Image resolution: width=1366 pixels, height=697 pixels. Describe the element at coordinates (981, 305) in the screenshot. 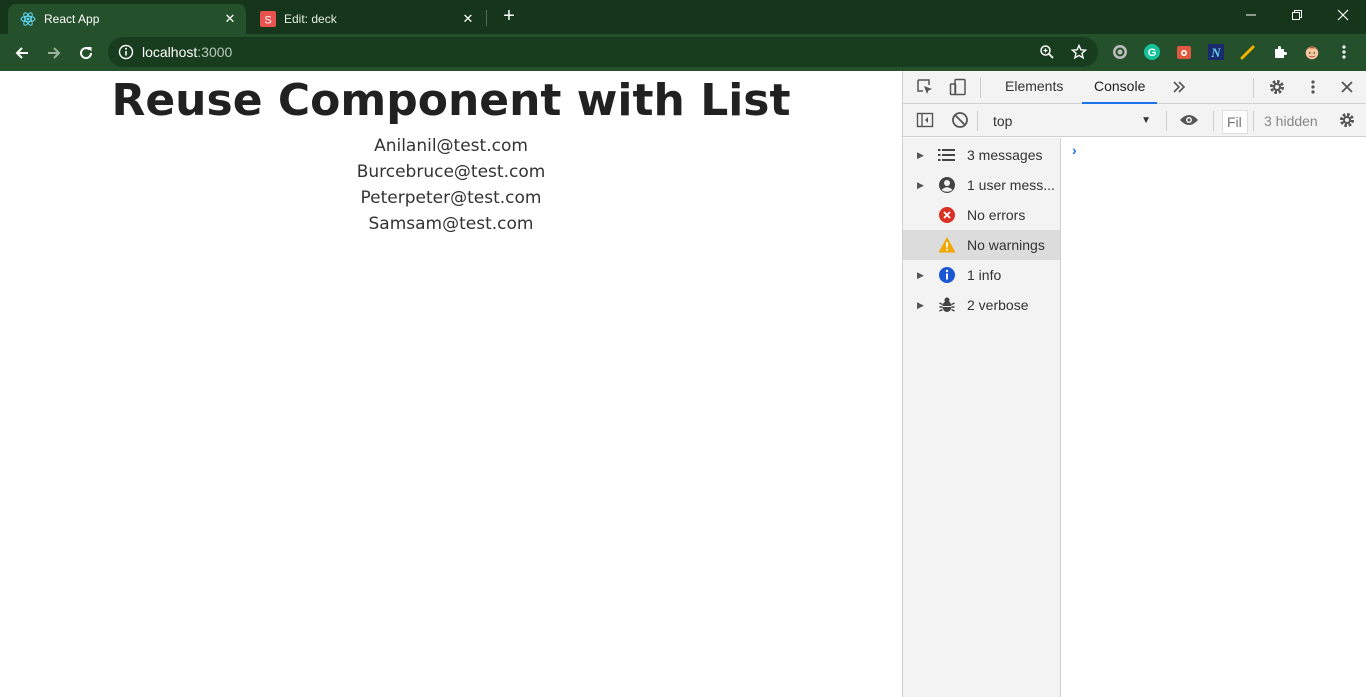

I see `sidebar-item-verbose: ▶ 2 verbose` at that location.